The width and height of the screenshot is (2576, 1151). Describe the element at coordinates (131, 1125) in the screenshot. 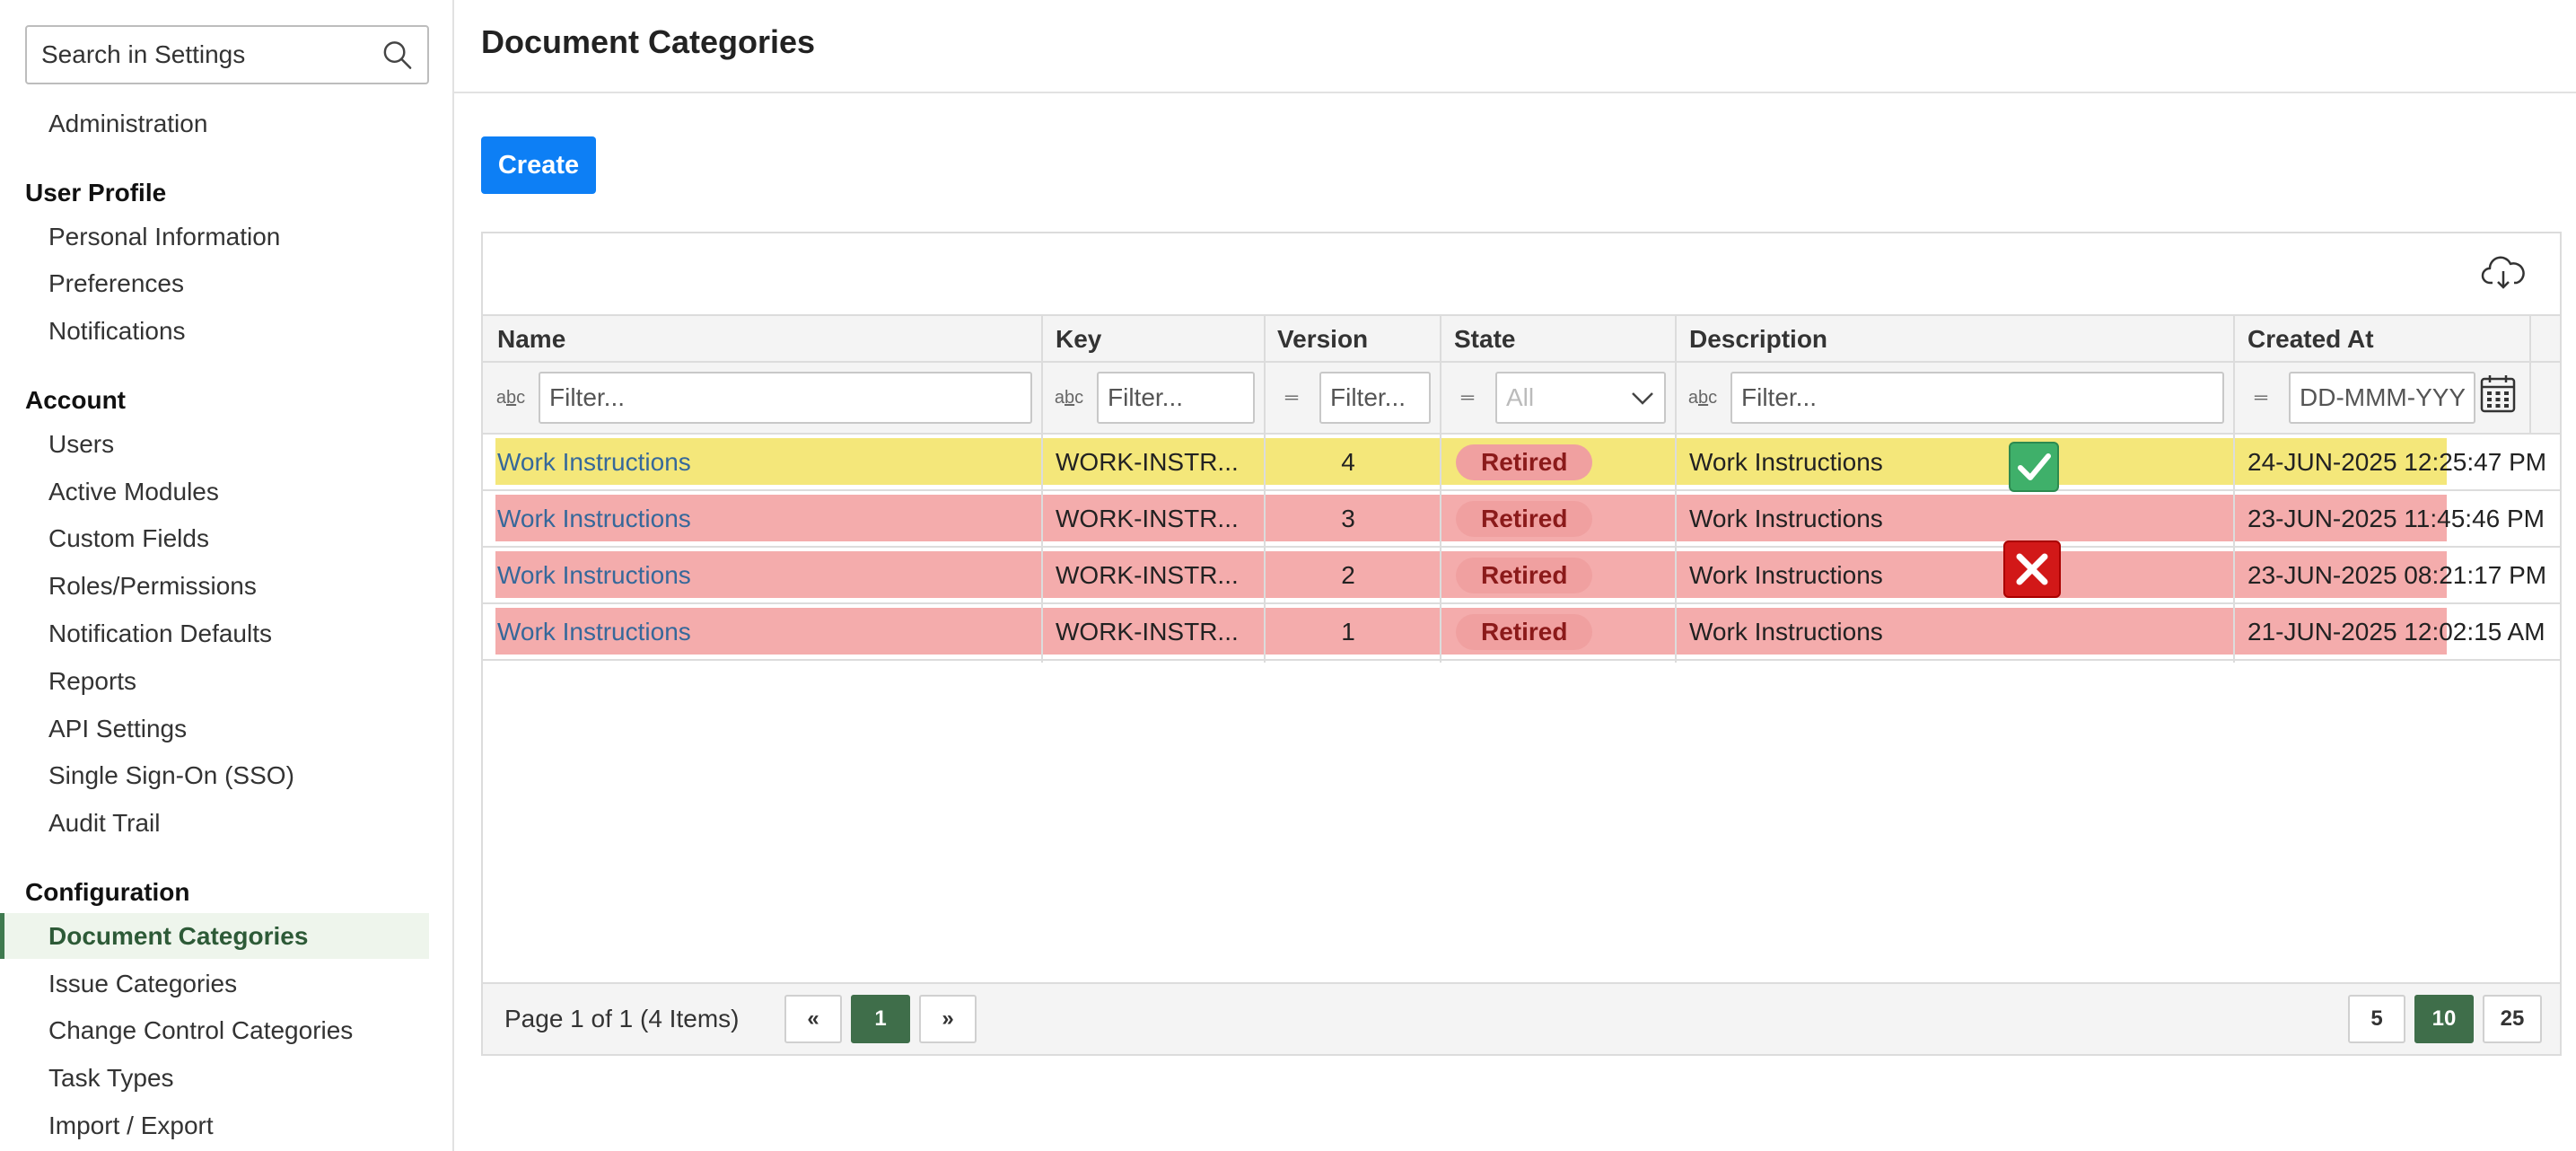

I see `sidebar-item-import-export: Import / Export` at that location.